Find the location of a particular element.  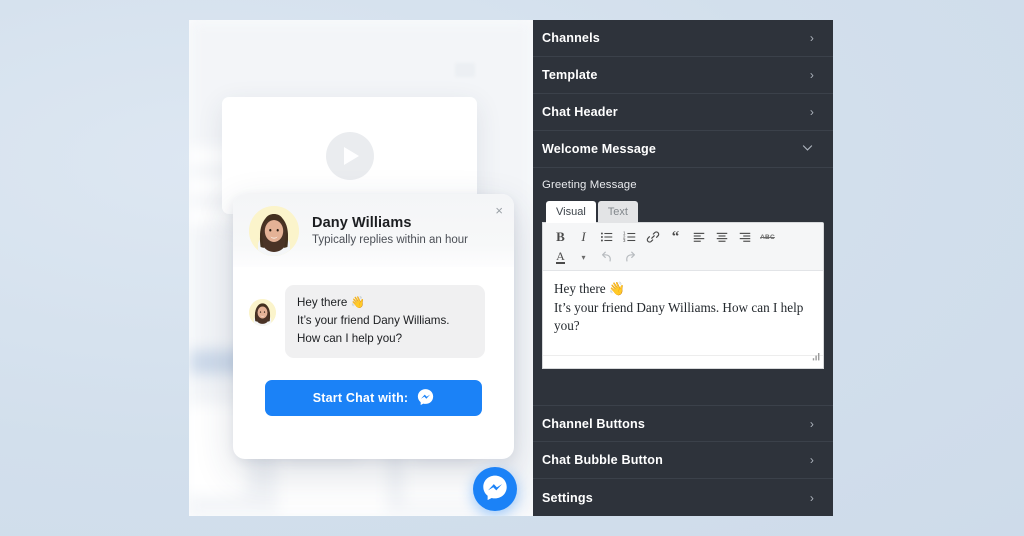

align-right-icon is located at coordinates (744, 237).